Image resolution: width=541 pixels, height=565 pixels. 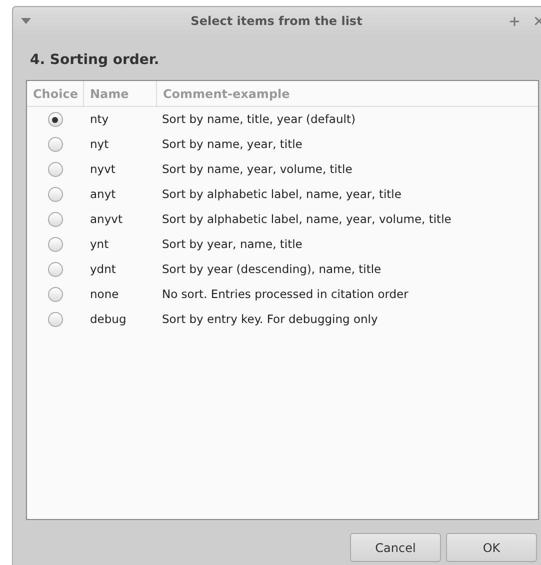 I want to click on name-cell-text: debug, so click(x=108, y=319).